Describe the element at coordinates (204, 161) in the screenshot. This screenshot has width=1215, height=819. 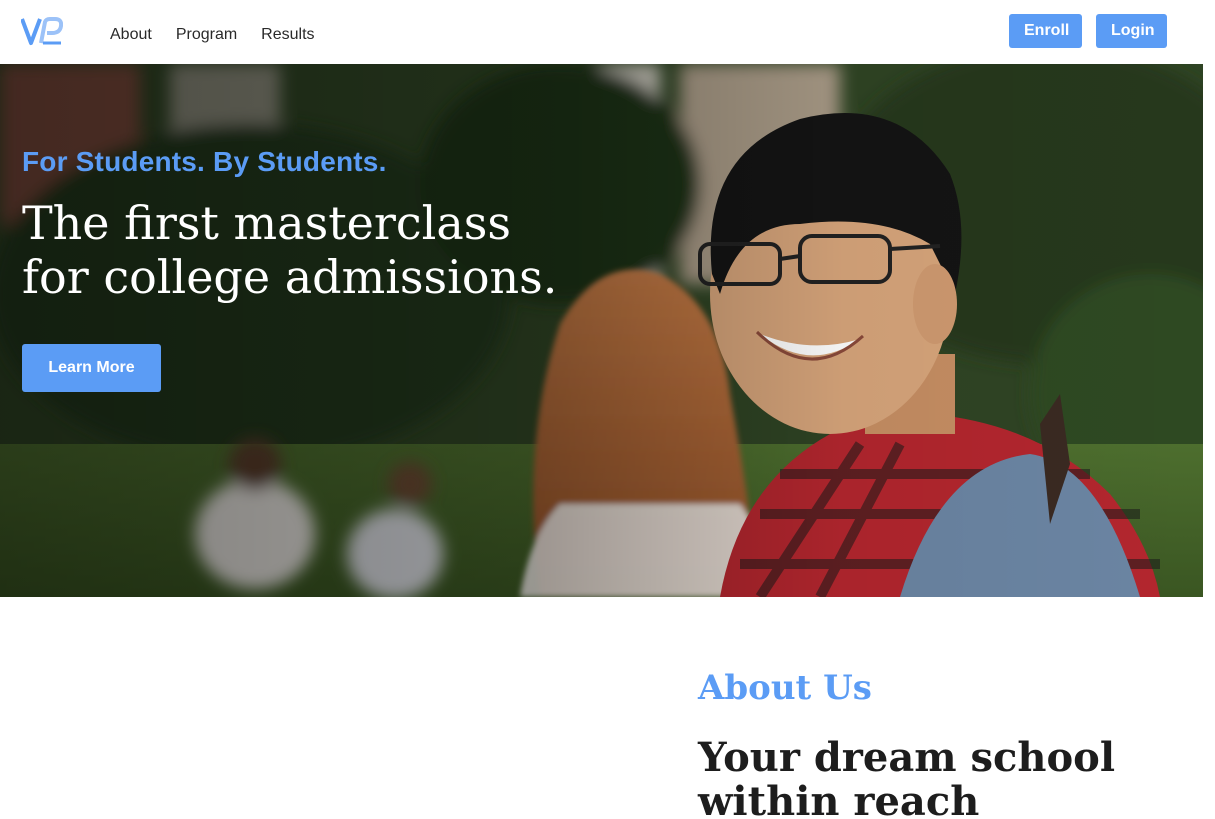
I see `hero-tagline: For Students. By Students.` at that location.